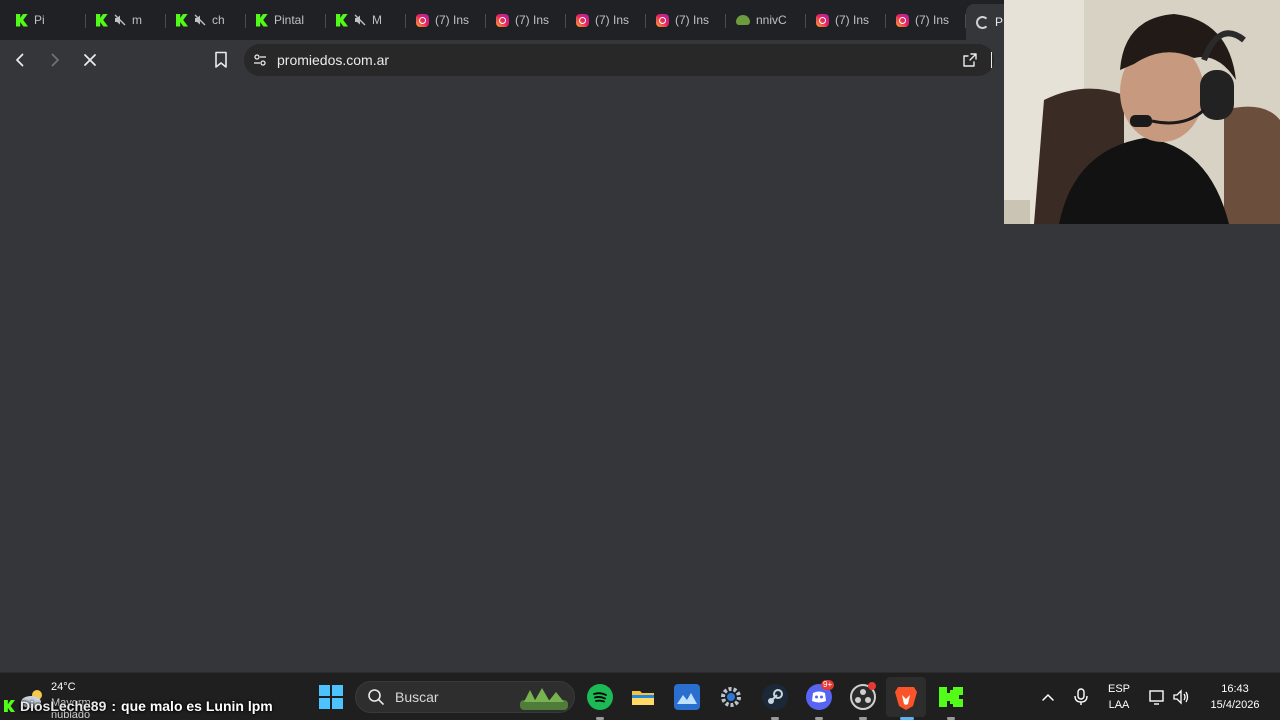 This screenshot has height=720, width=1280. Describe the element at coordinates (1081, 699) in the screenshot. I see `microphone-icon` at that location.